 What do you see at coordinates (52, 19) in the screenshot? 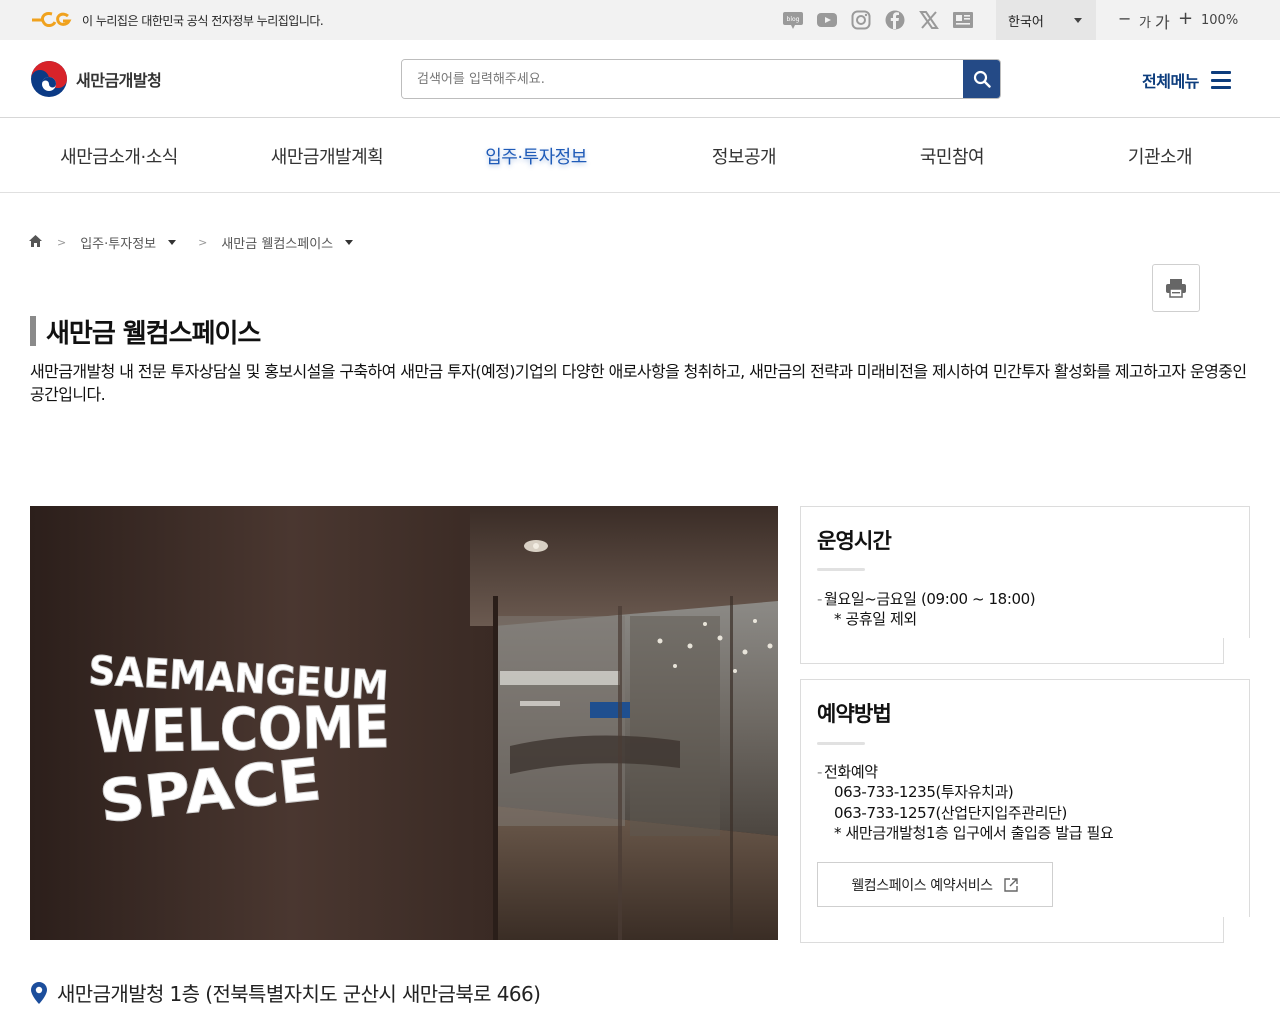
I see `egov-logo-icon` at bounding box center [52, 19].